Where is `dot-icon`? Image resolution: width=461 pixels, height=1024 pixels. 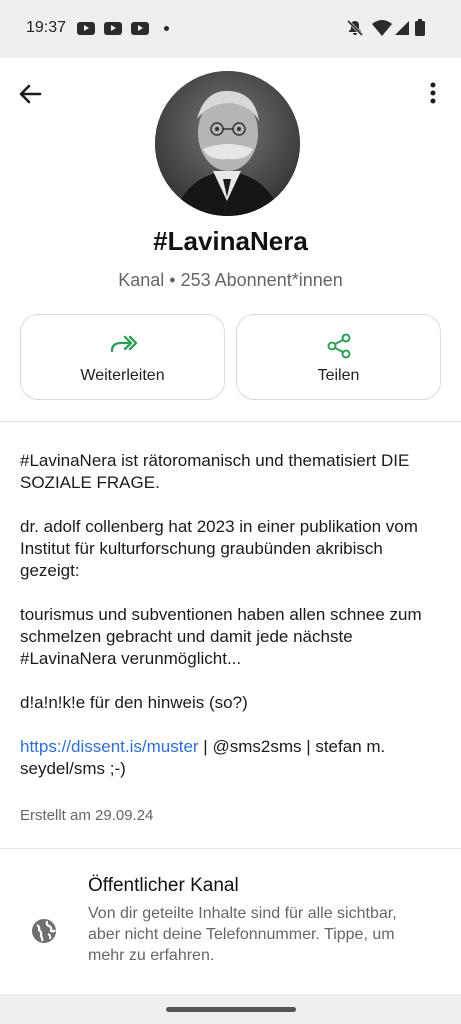 dot-icon is located at coordinates (166, 28).